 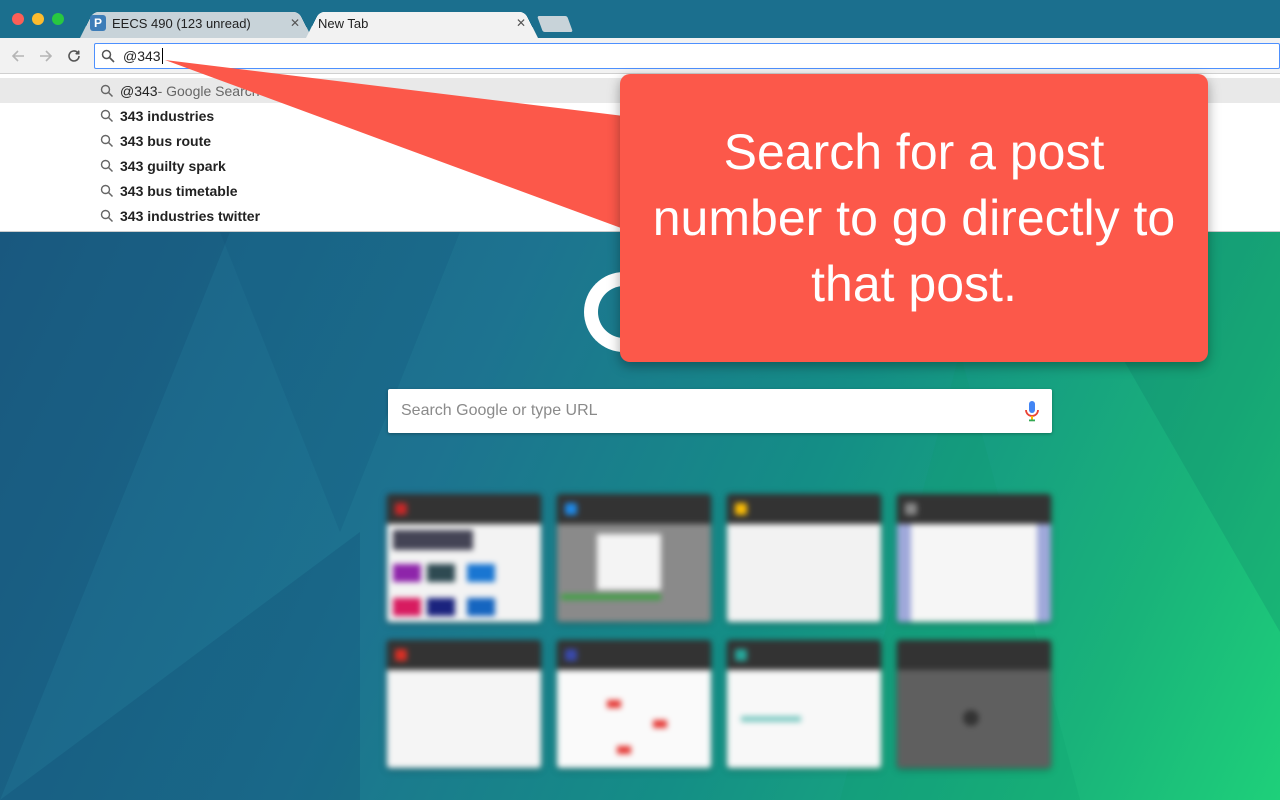 I want to click on forward-button, so click(x=46, y=56).